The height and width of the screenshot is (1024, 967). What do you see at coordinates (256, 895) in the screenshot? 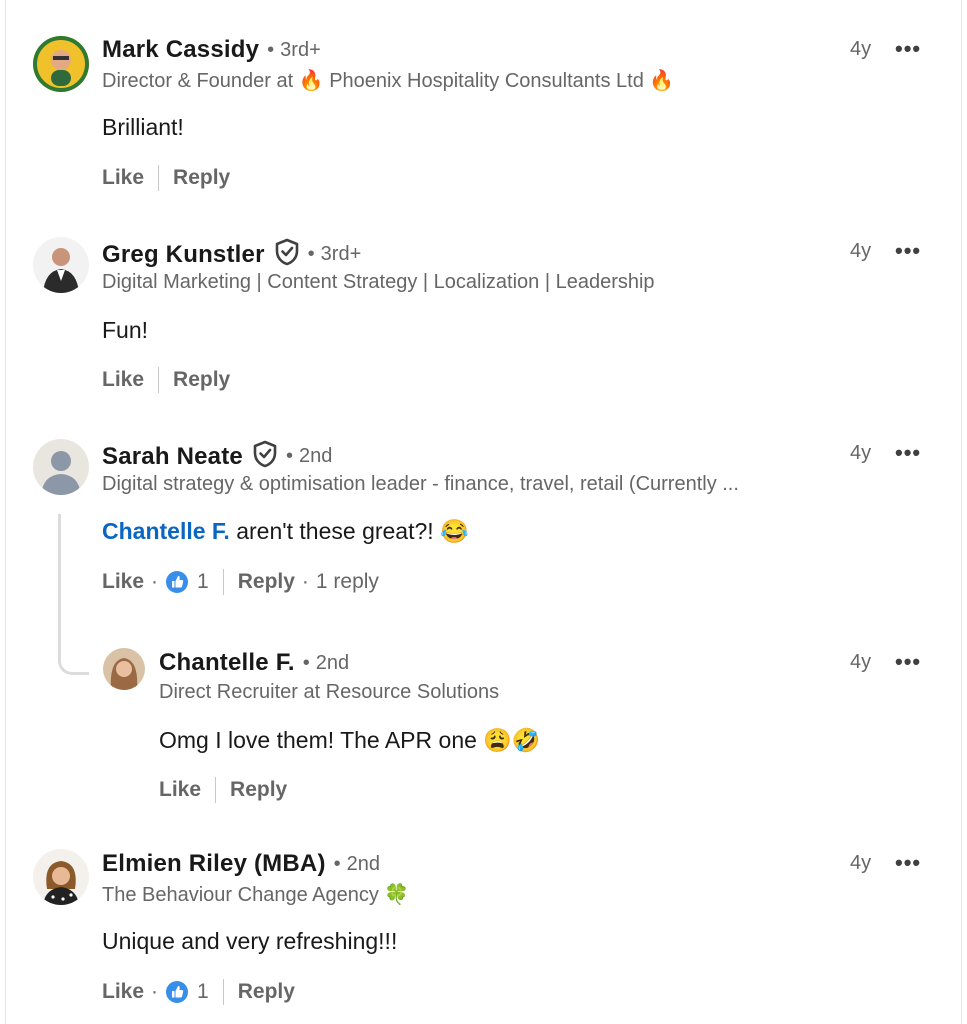
I see `author-headline: The Behaviour Change Agency 🍀` at bounding box center [256, 895].